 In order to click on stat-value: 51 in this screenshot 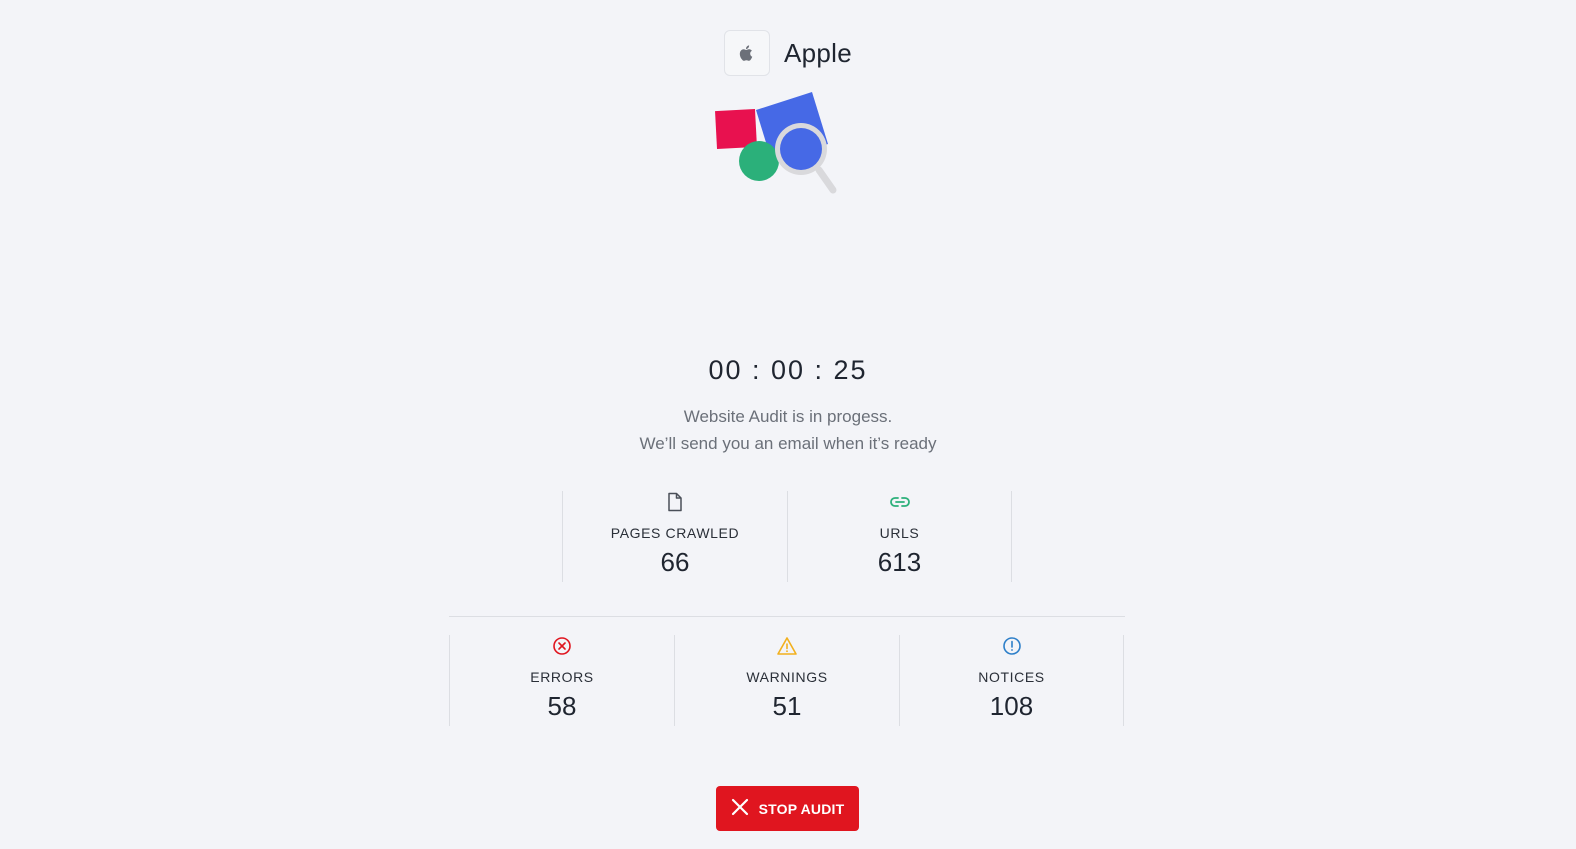, I will do `click(787, 706)`.